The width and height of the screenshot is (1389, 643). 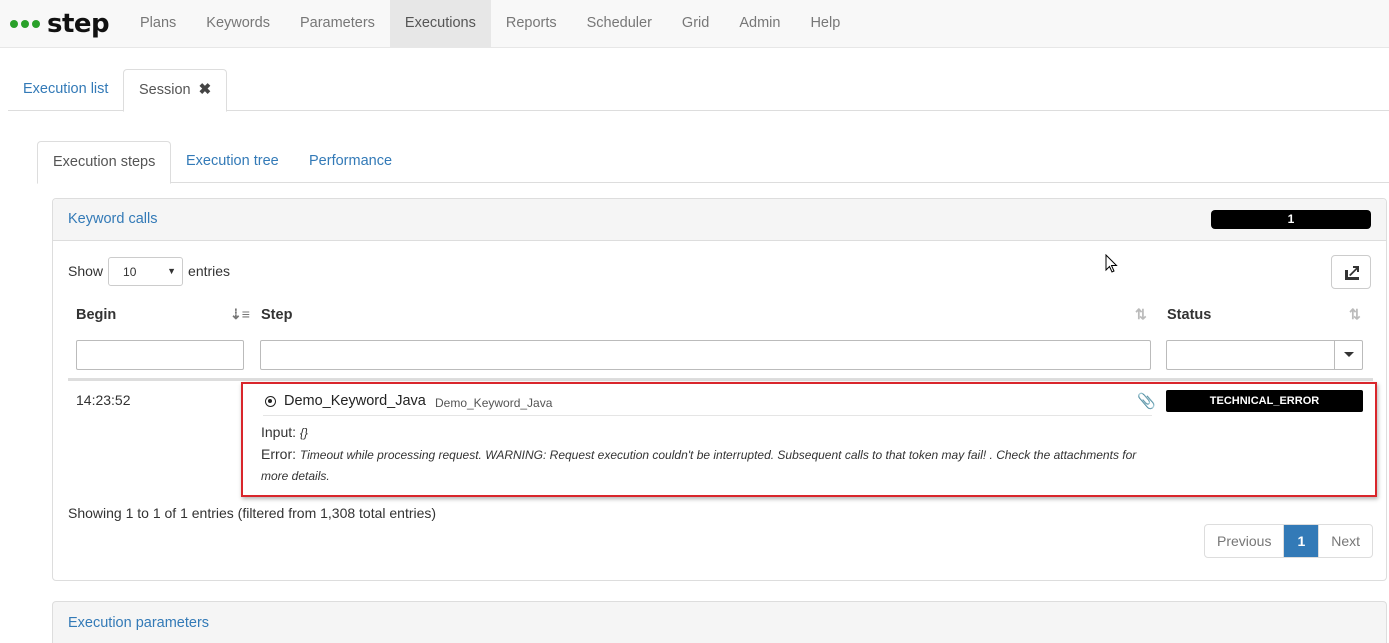 What do you see at coordinates (172, 270) in the screenshot?
I see `chevron-down-icon: ▼` at bounding box center [172, 270].